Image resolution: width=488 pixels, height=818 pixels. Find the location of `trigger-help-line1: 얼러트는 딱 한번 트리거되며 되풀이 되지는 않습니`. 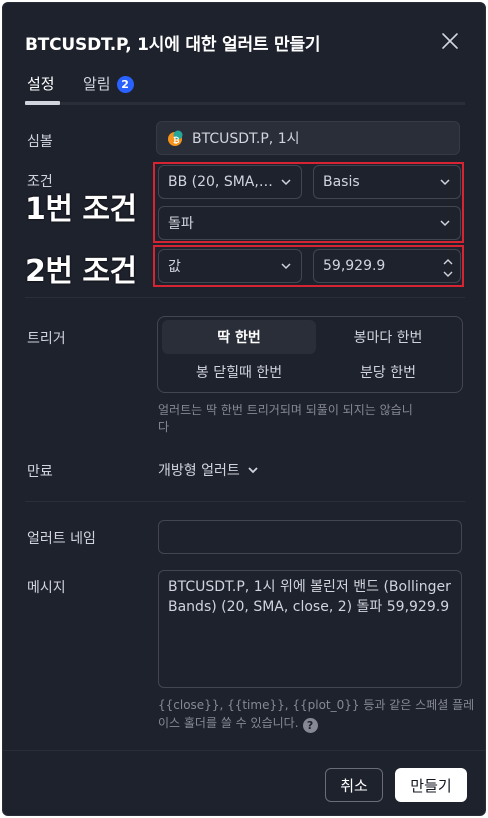

trigger-help-line1: 얼러트는 딱 한번 트리거되며 되풀이 되지는 않습니 is located at coordinates (285, 410).